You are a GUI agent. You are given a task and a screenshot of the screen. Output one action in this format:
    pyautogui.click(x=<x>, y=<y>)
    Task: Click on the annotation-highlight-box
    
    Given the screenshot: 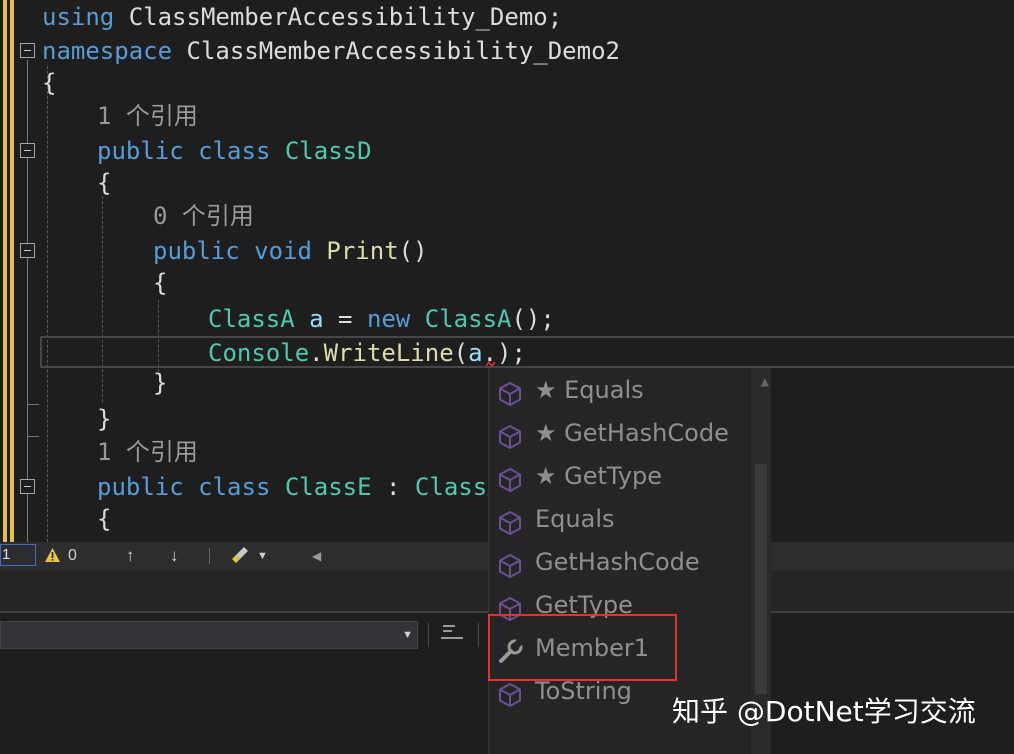 What is the action you would take?
    pyautogui.click(x=582, y=647)
    